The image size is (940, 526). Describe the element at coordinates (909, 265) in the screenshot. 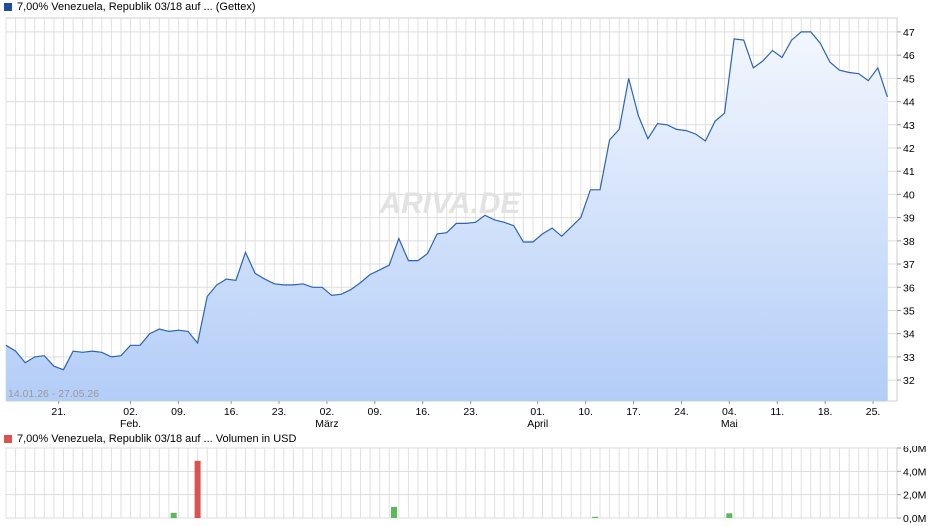

I see `price-ytick-label: 37` at that location.